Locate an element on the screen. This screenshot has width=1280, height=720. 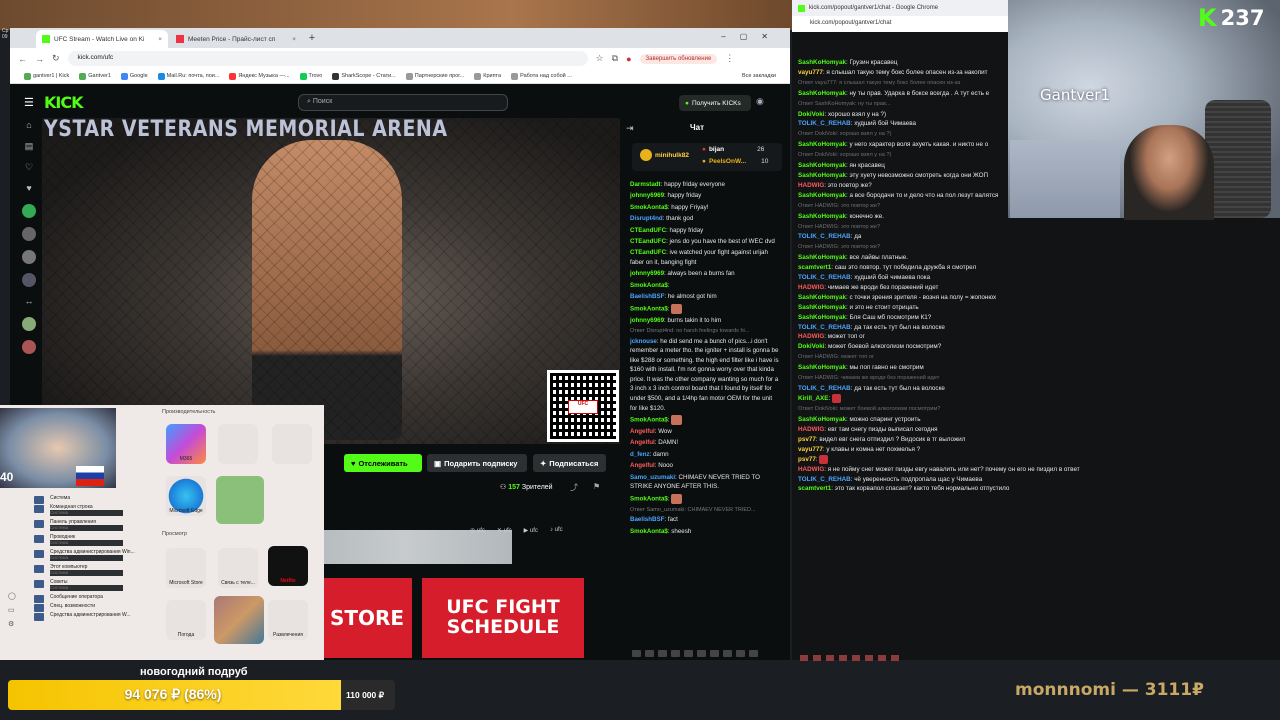
chat-username: psv77 is located at coordinates (807, 459).